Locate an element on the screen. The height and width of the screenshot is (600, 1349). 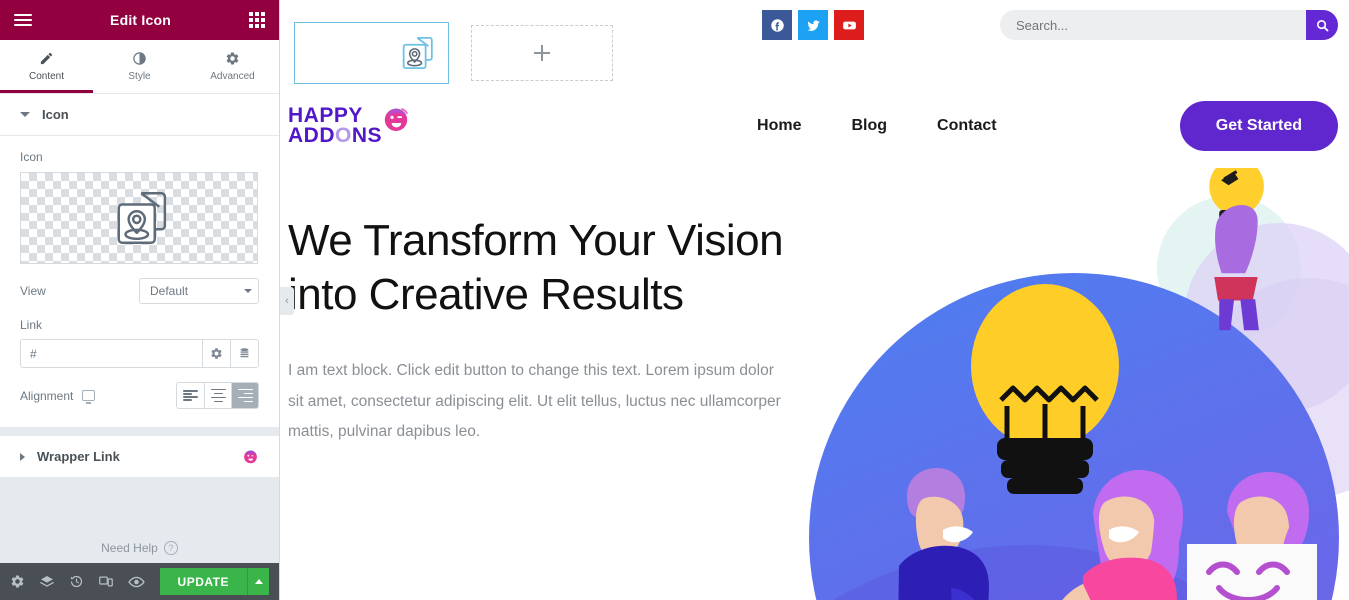
logo-text: HAPPY ADDONS is located at coordinates (335, 125).